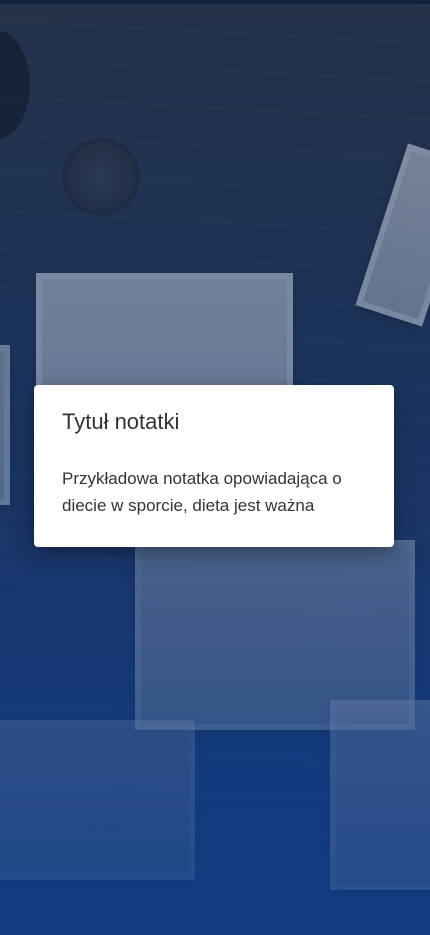 This screenshot has height=935, width=430. What do you see at coordinates (121, 421) in the screenshot?
I see `note-title: Tytuł notatki` at bounding box center [121, 421].